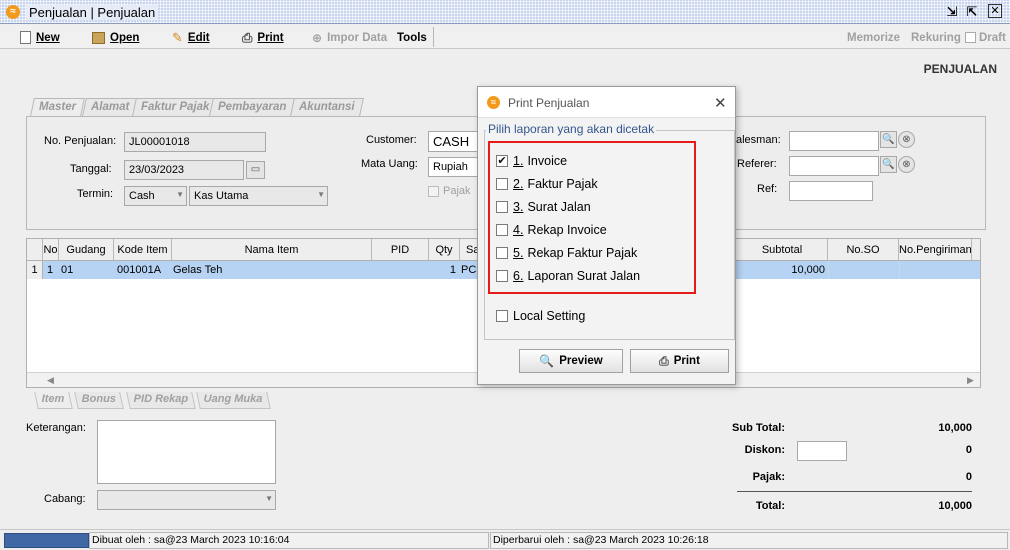 The height and width of the screenshot is (550, 1010). Describe the element at coordinates (50, 270) in the screenshot. I see `cell-no: 1` at that location.